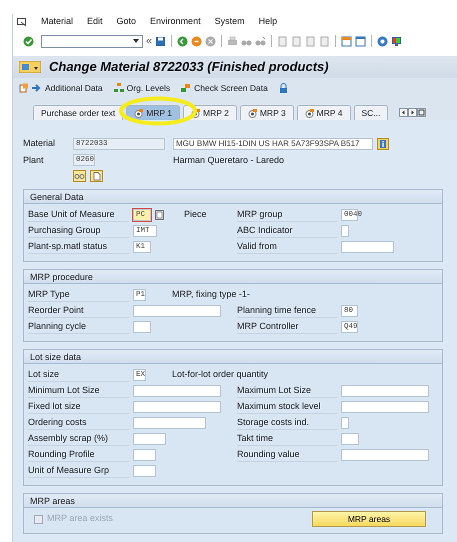 The height and width of the screenshot is (542, 457). I want to click on field-label: Valid from, so click(287, 247).